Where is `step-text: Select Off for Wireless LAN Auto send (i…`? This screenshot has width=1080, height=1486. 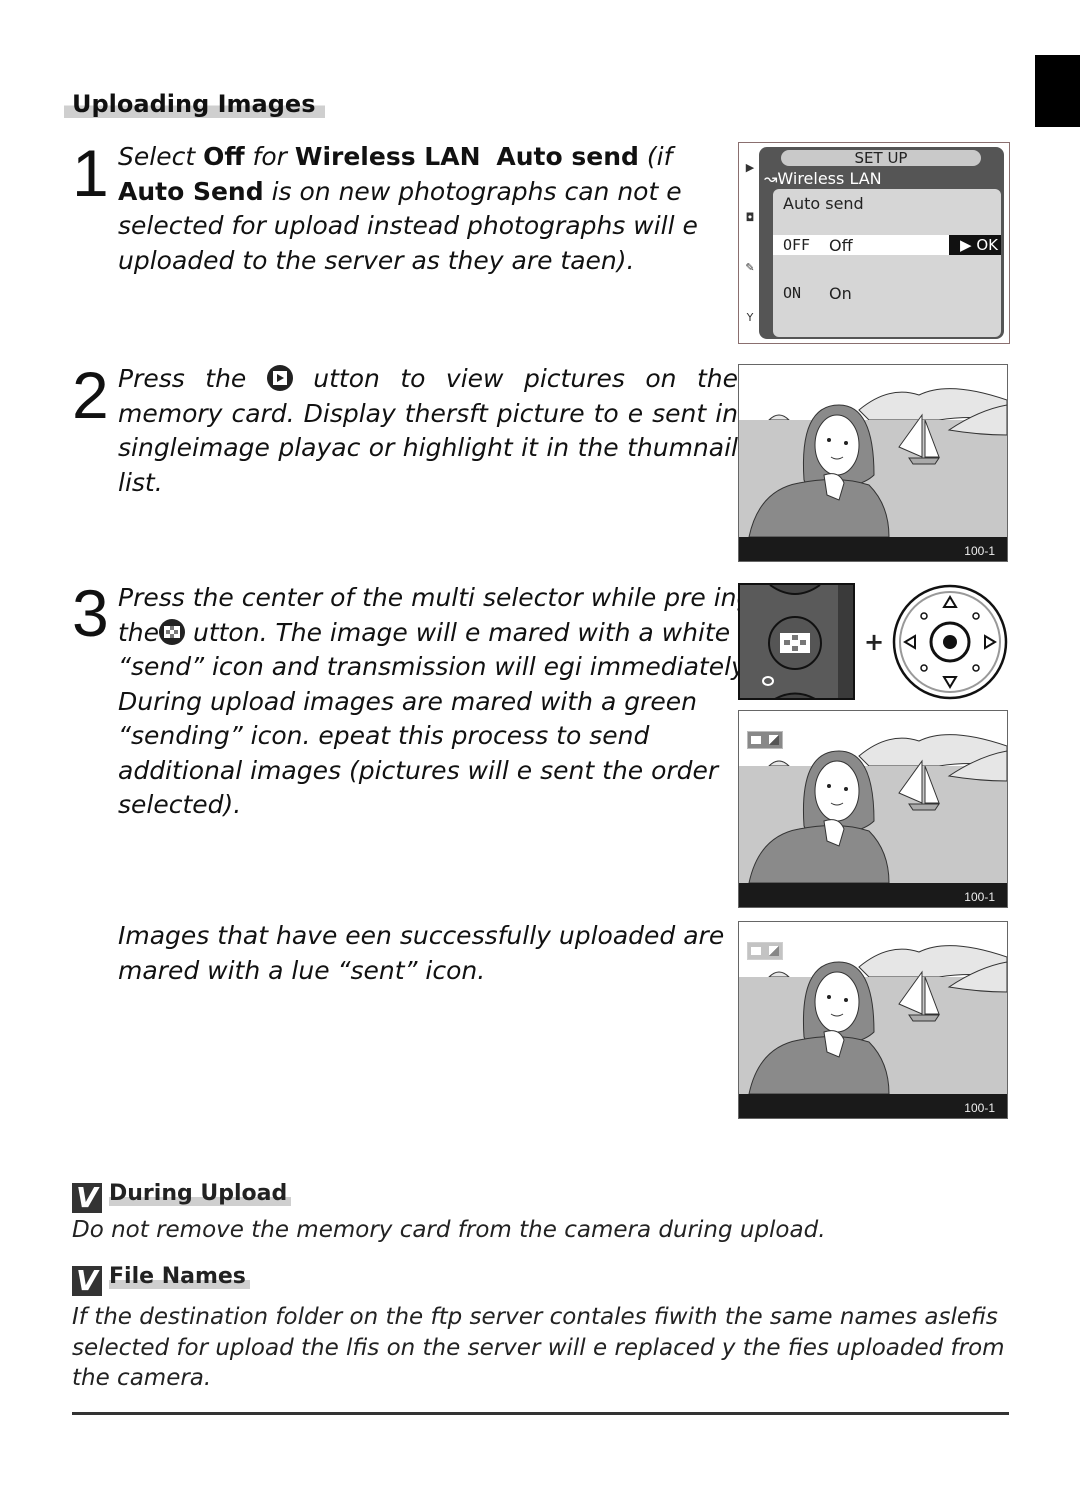
step-text: Select Off for Wireless LAN Auto send (i… is located at coordinates (424, 209).